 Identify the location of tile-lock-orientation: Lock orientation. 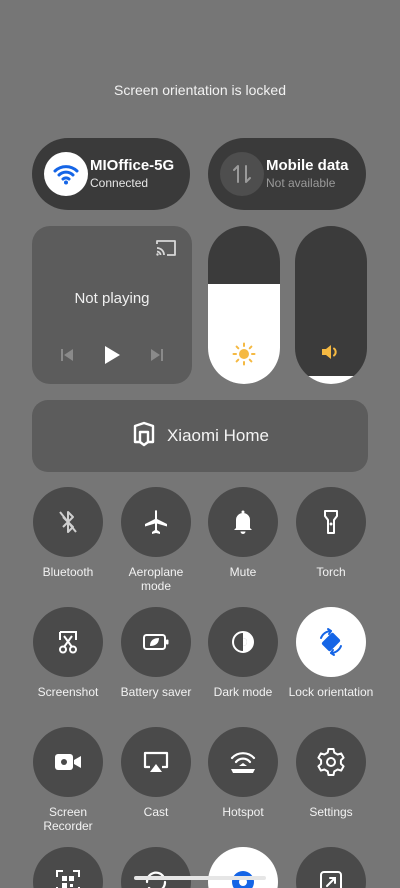
(331, 653).